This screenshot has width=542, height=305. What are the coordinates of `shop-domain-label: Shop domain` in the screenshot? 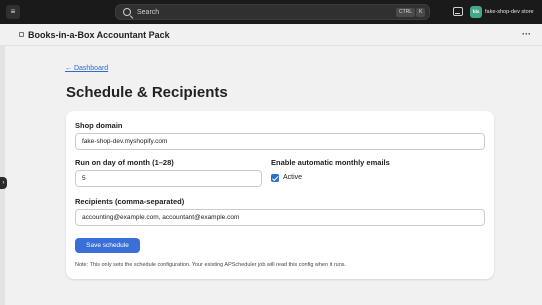 It's located at (99, 125).